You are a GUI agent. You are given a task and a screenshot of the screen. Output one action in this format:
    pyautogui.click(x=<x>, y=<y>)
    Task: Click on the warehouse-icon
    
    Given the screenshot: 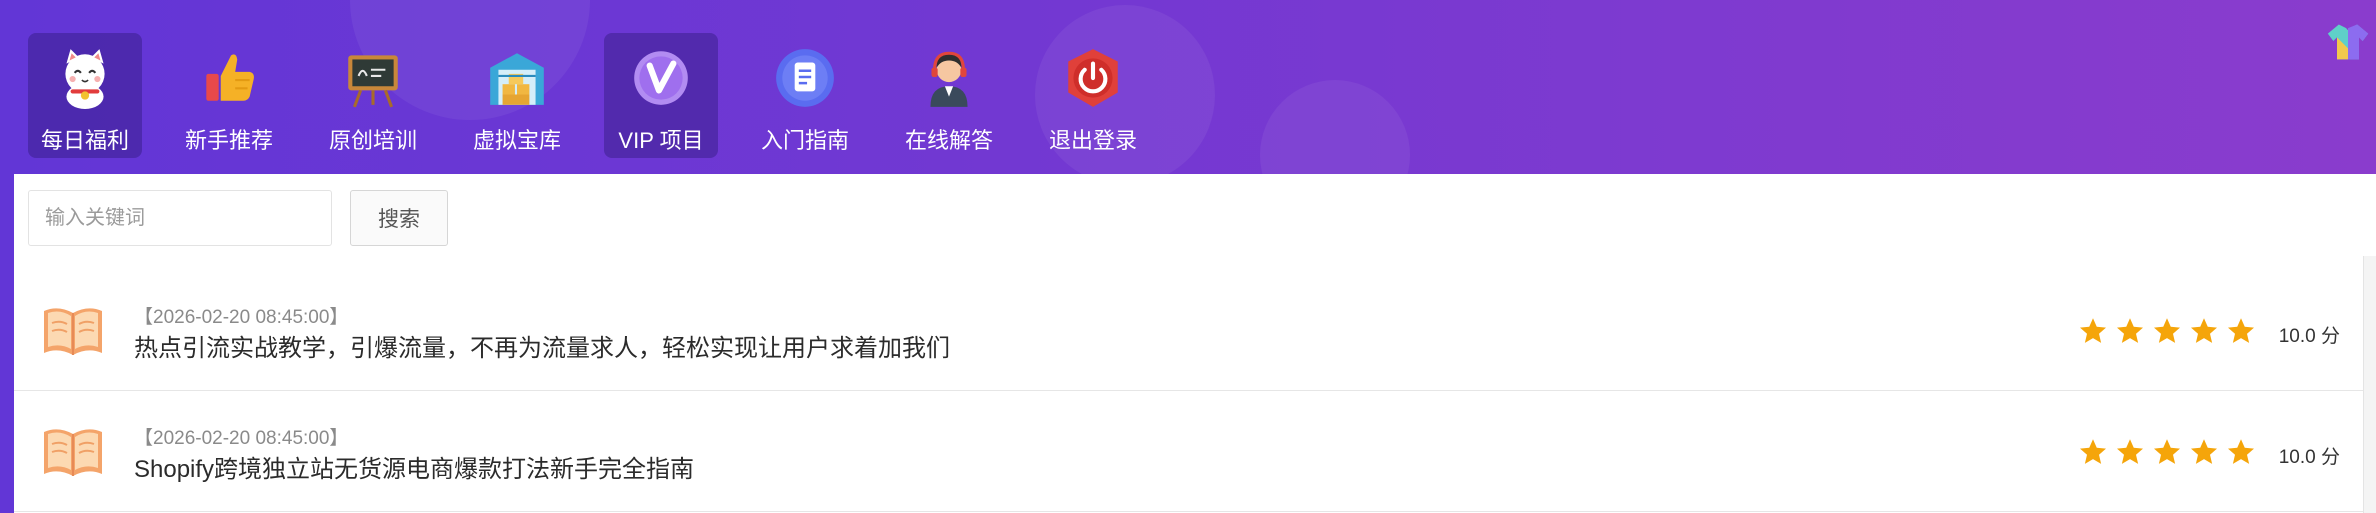 What is the action you would take?
    pyautogui.click(x=517, y=79)
    